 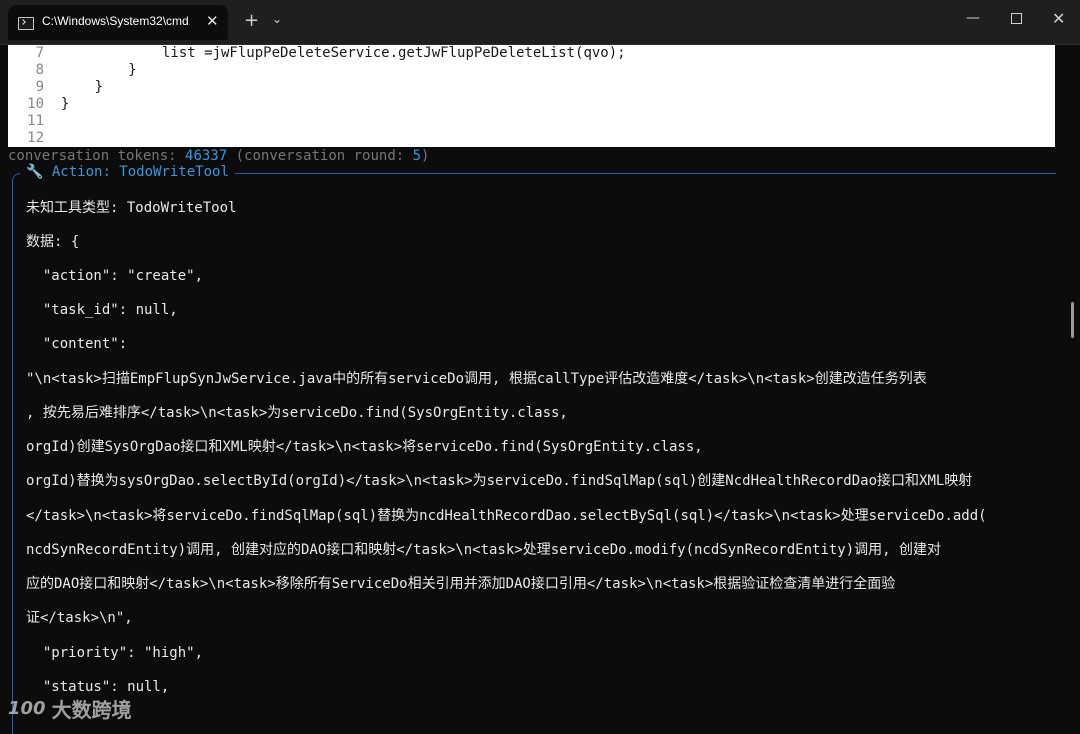 What do you see at coordinates (140, 172) in the screenshot?
I see `action-label: Action: TodoWriteTool` at bounding box center [140, 172].